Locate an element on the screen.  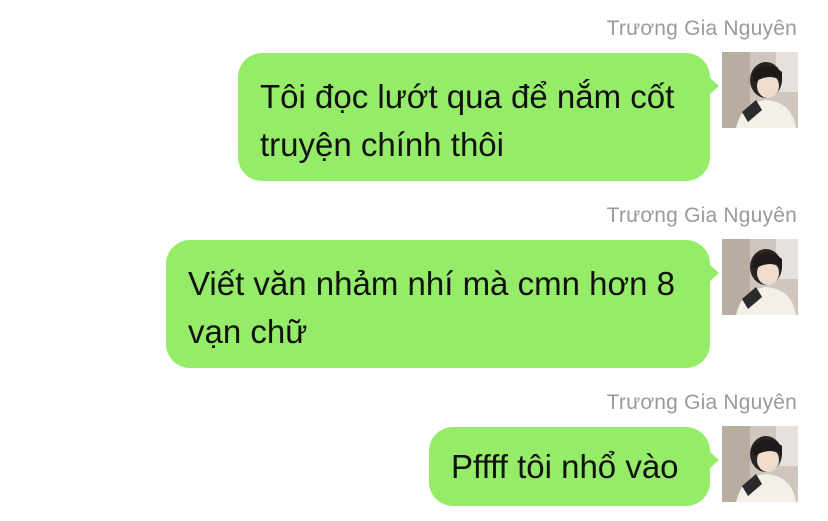
message-text: Viết văn nhảm nhí mà cmn hơn 8 vạn chữ is located at coordinates (431, 307).